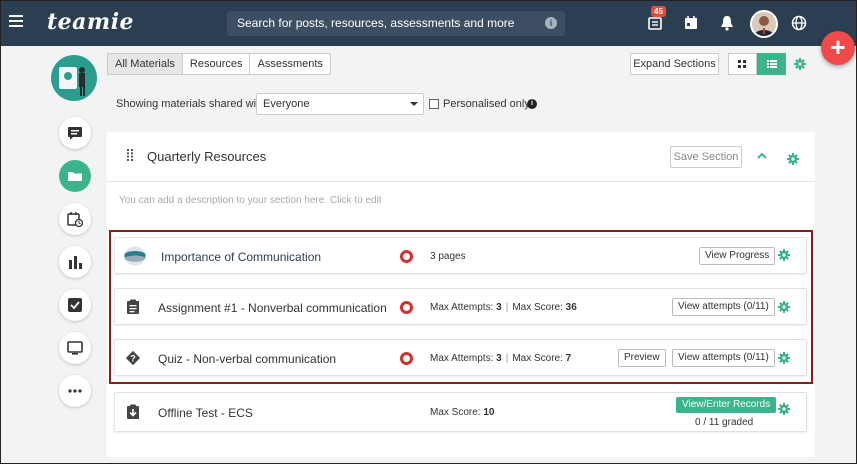  I want to click on section-divider, so click(461, 181).